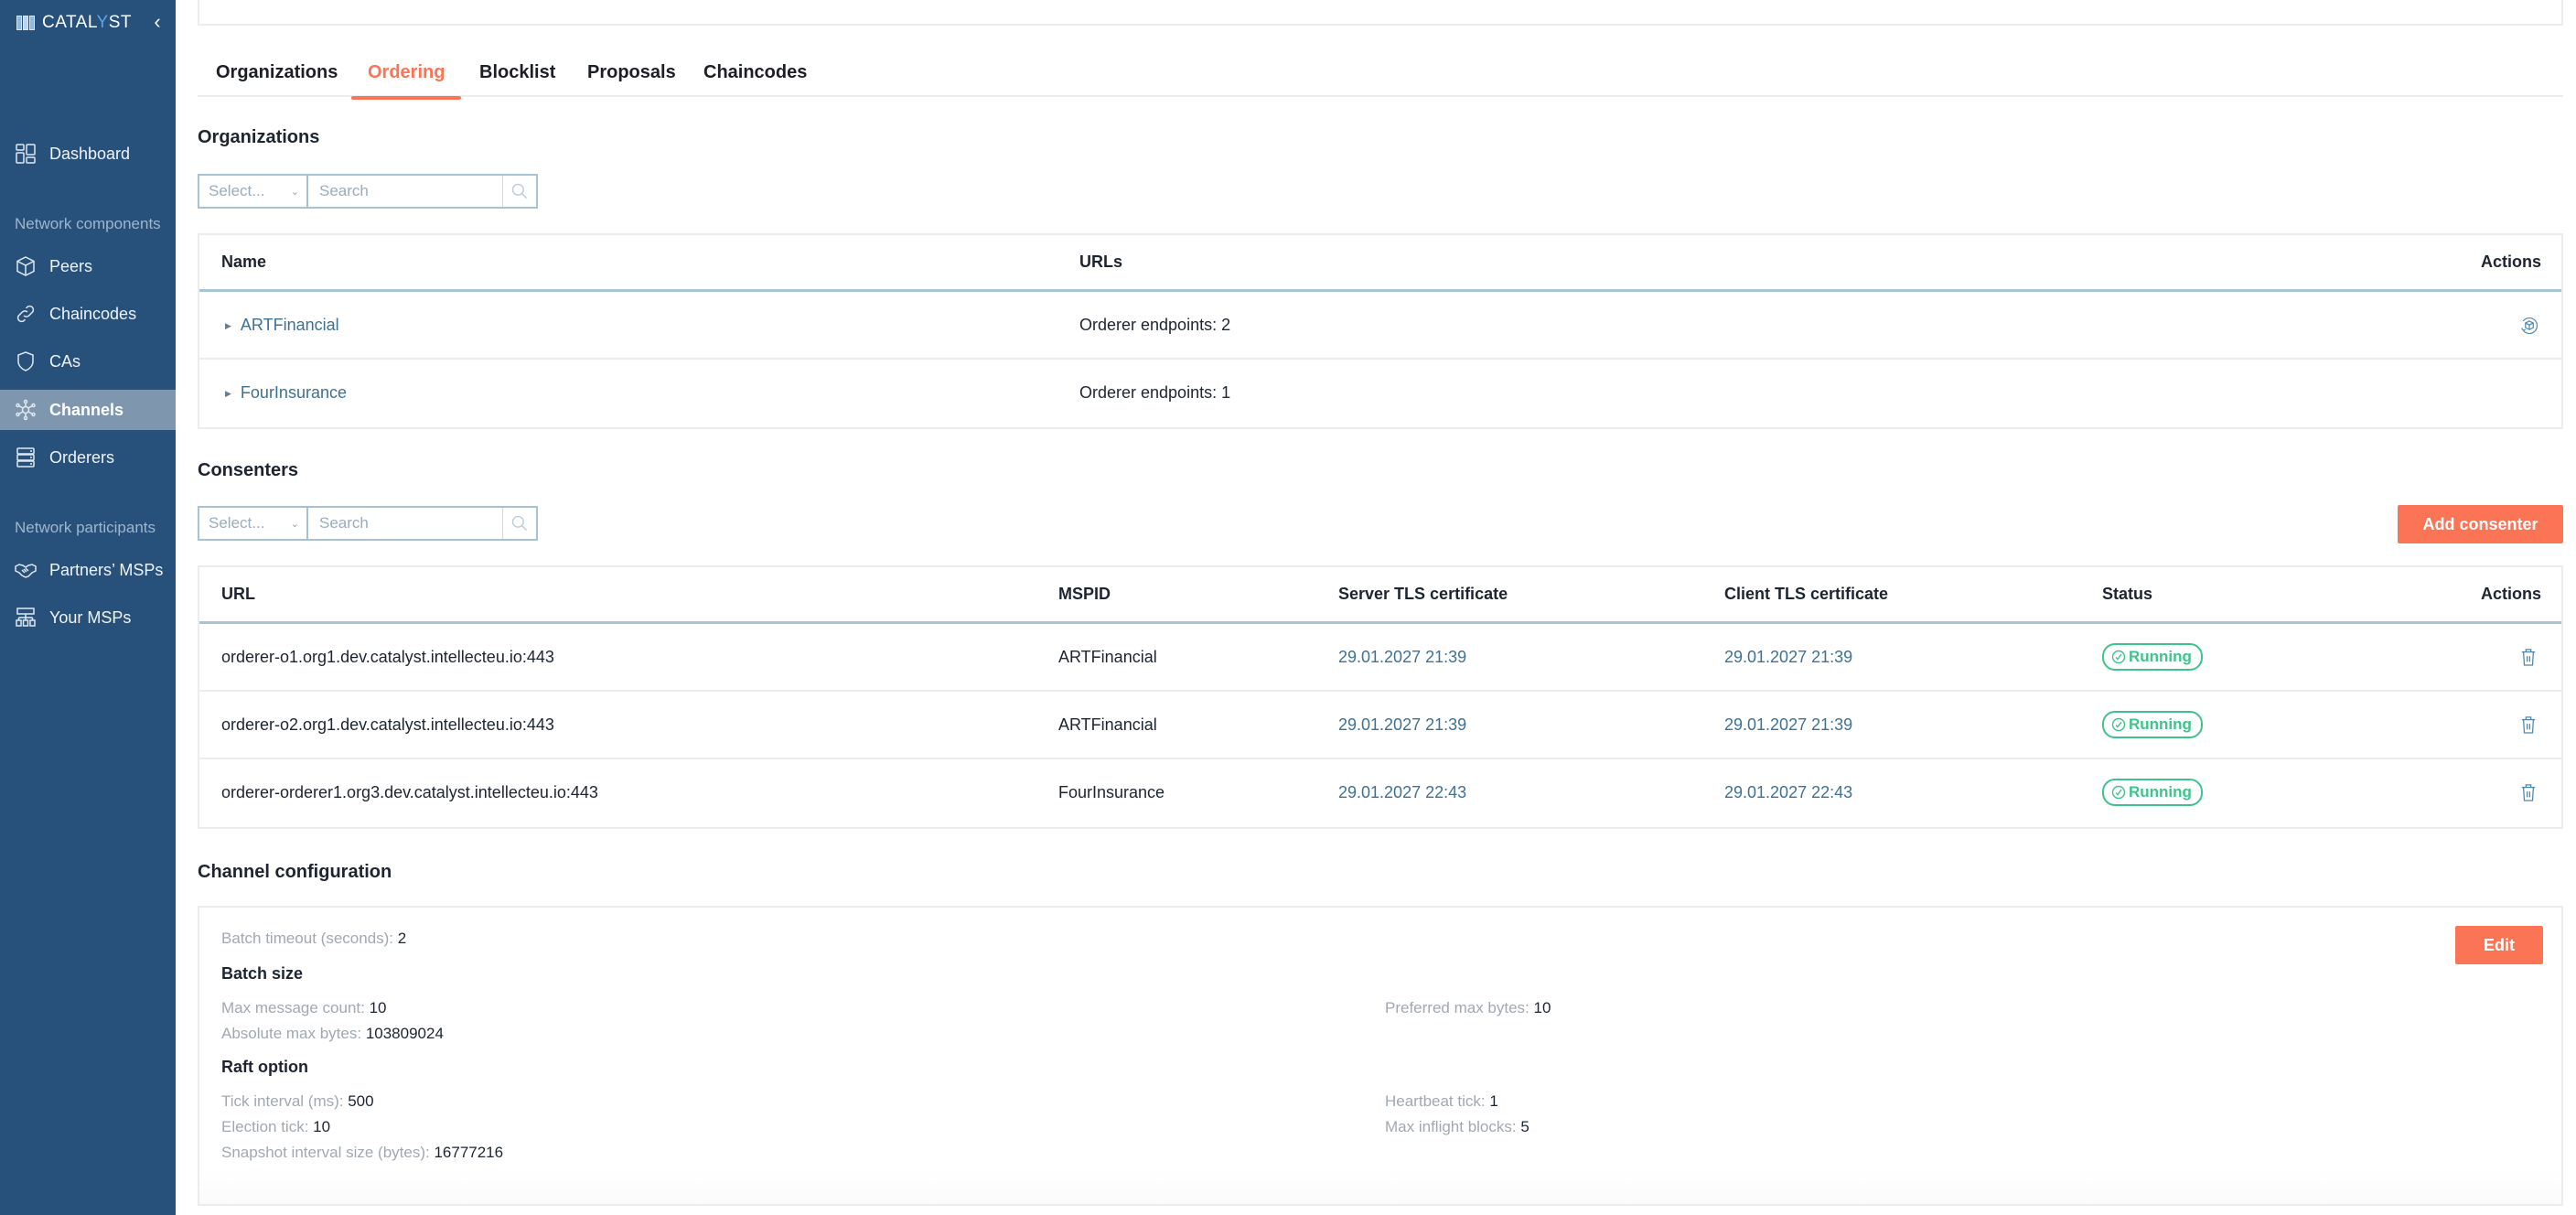  I want to click on add-consenter-button: Add consenter, so click(2481, 524).